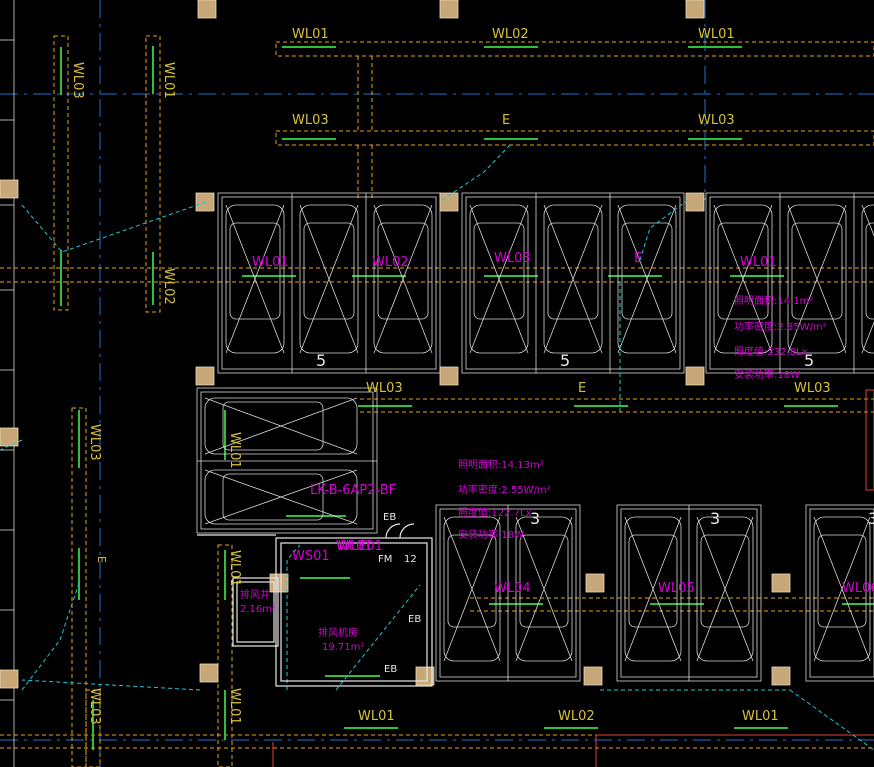  I want to click on circuit-label: WL06, so click(858, 588).